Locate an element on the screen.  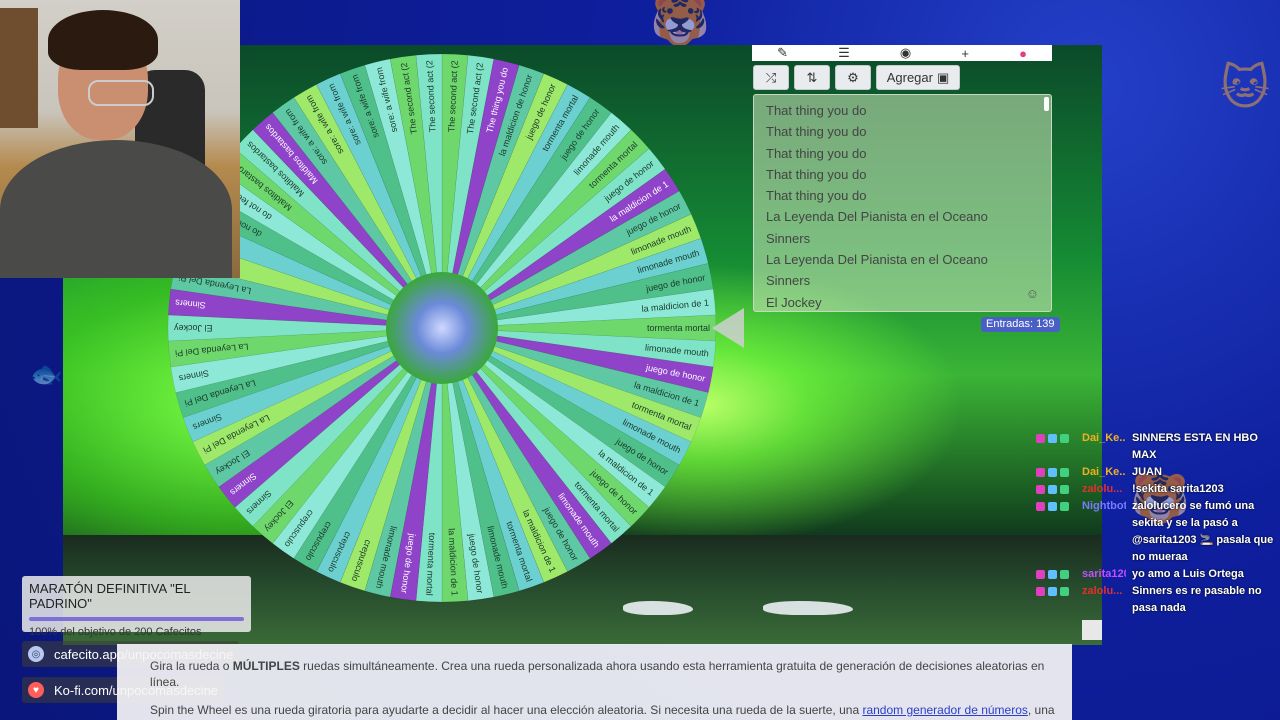
wheel-slice-label: tormenta mortal is located at coordinates (678, 328).